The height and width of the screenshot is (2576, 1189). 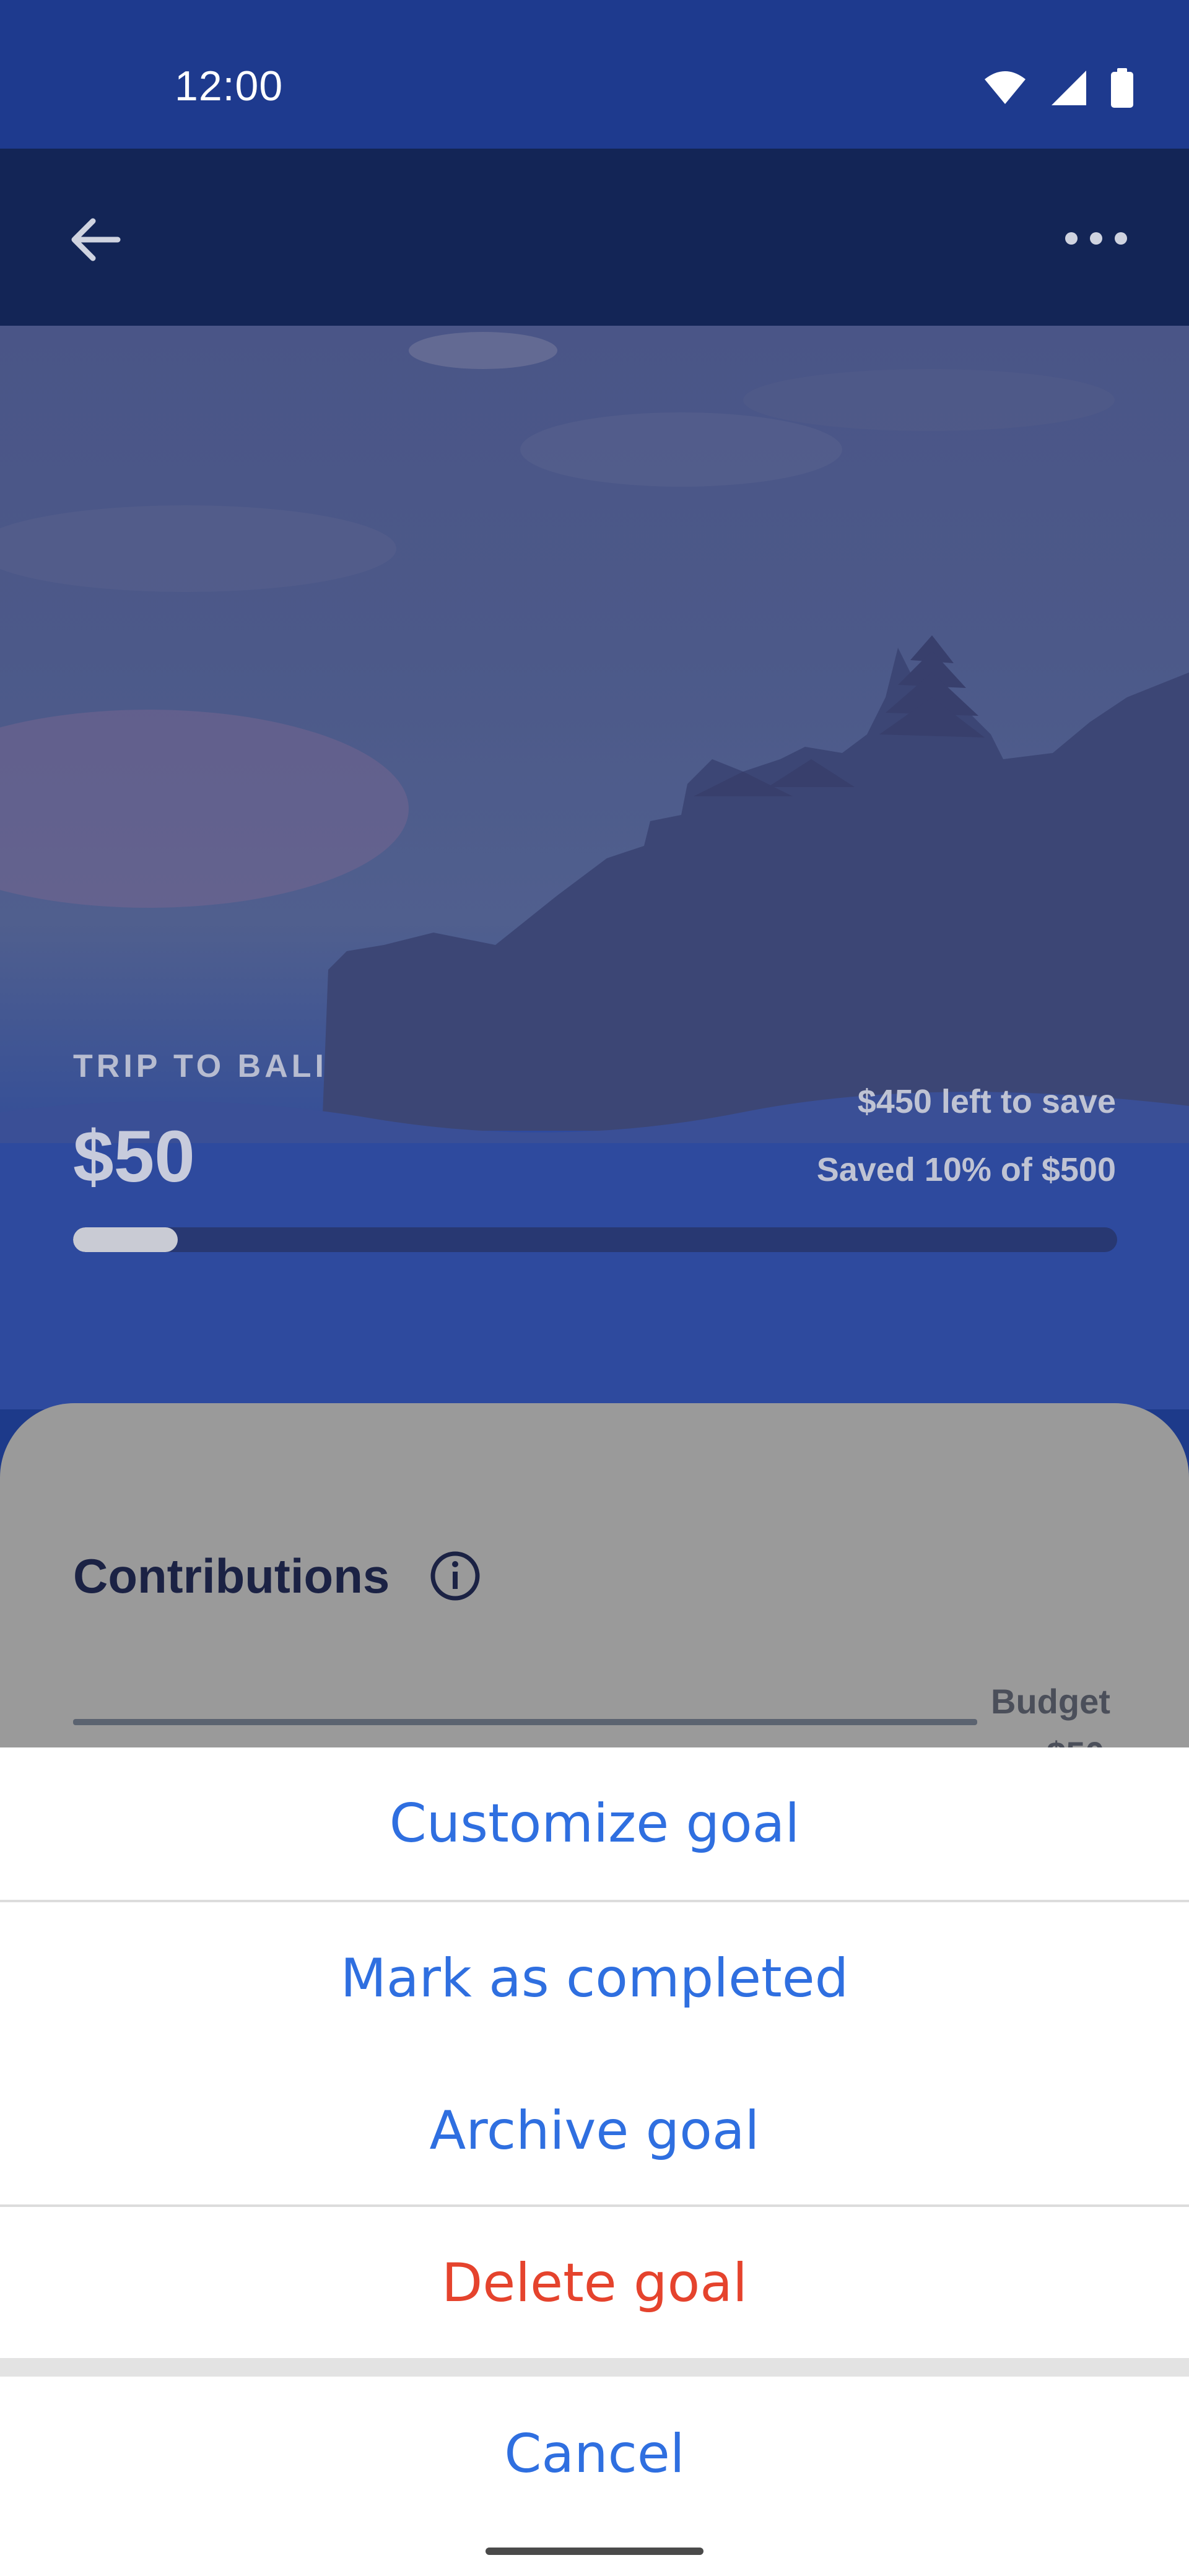 What do you see at coordinates (1069, 88) in the screenshot?
I see `signal-icon` at bounding box center [1069, 88].